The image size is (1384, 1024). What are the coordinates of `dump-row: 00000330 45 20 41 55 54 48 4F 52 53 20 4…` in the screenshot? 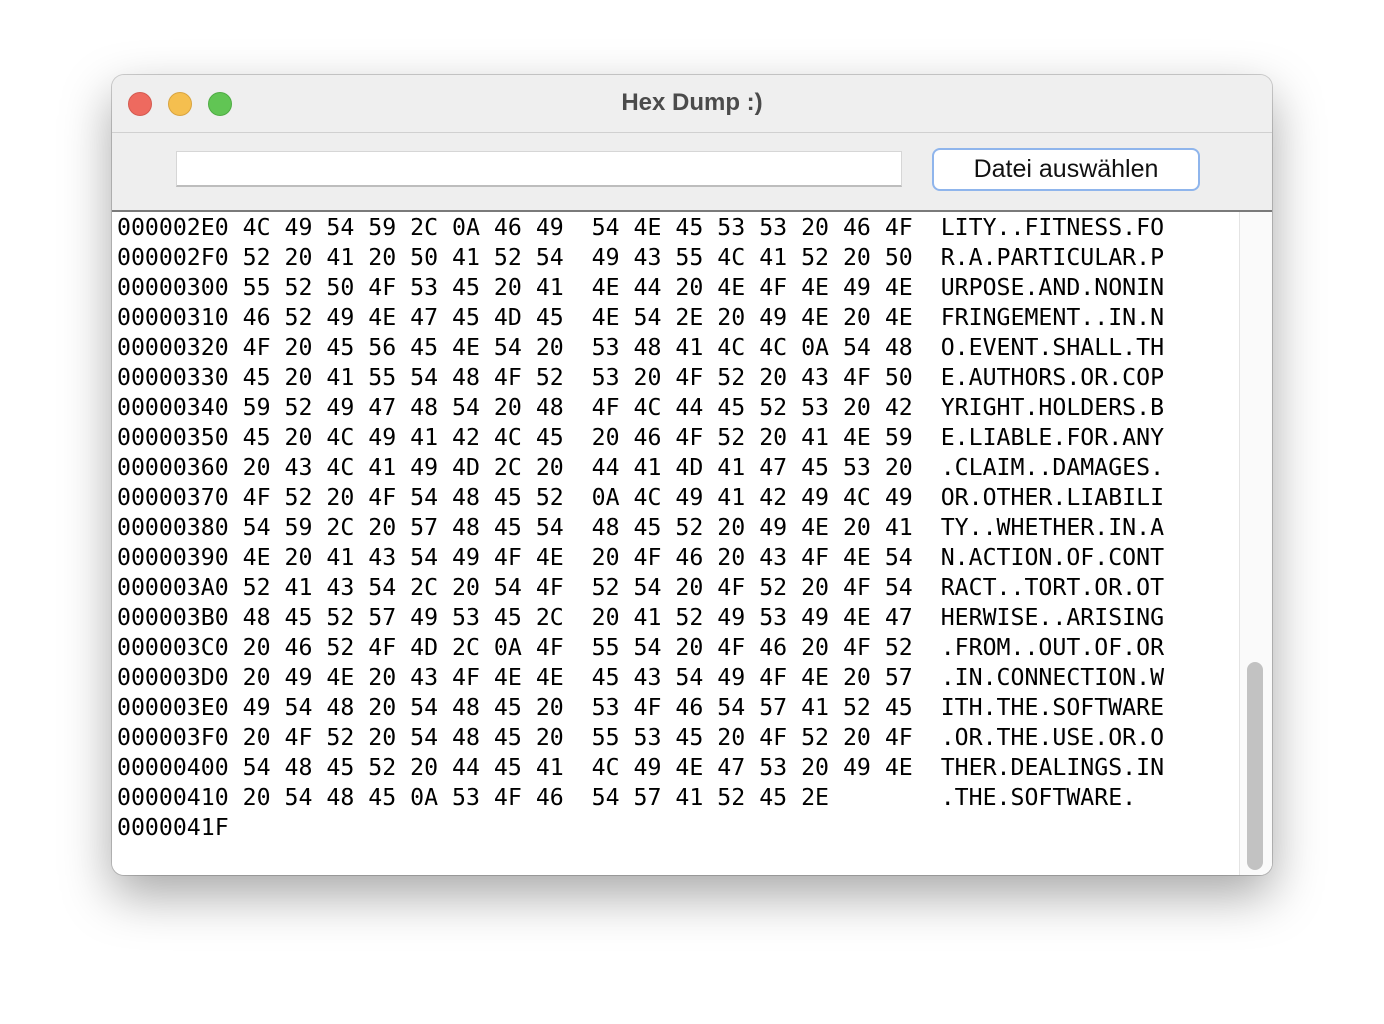 It's located at (640, 378).